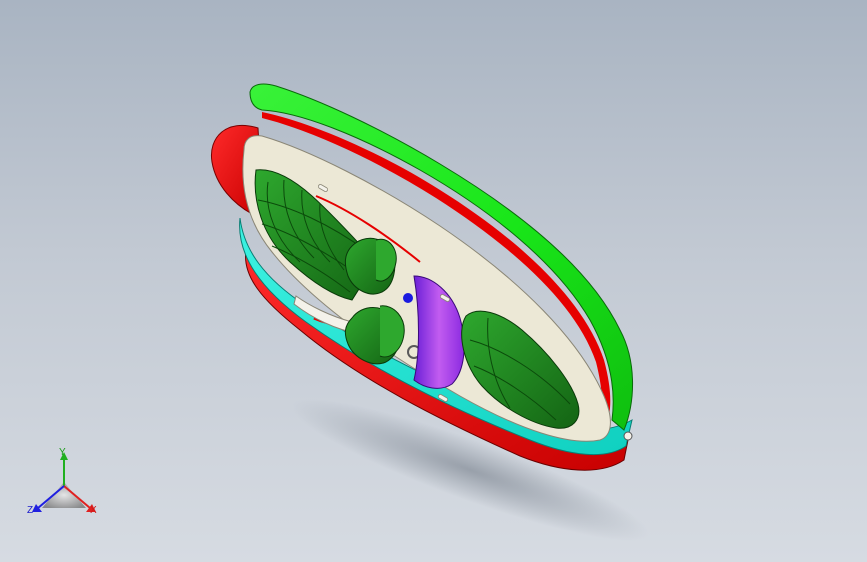 The image size is (867, 562). What do you see at coordinates (62, 452) in the screenshot?
I see `triad-y-label: Y` at bounding box center [62, 452].